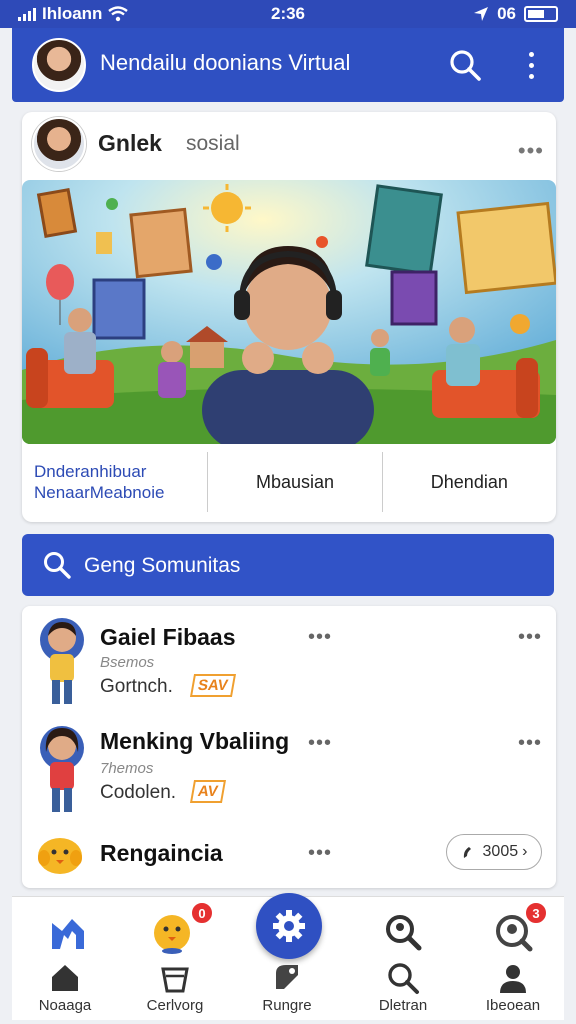 Image resolution: width=576 pixels, height=1024 pixels. I want to click on list-item-detail: Codolen., so click(138, 792).